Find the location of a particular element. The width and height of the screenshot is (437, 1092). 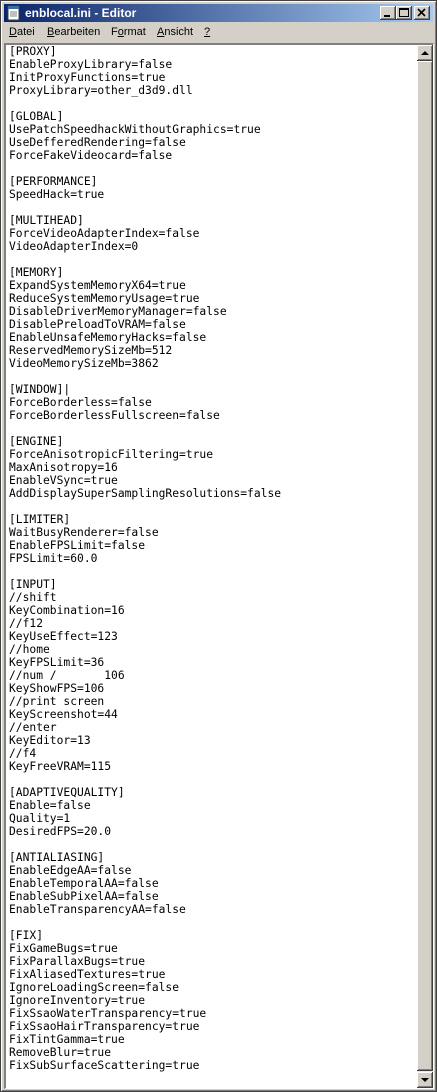

text-line: [WINDOW]| is located at coordinates (213, 389).